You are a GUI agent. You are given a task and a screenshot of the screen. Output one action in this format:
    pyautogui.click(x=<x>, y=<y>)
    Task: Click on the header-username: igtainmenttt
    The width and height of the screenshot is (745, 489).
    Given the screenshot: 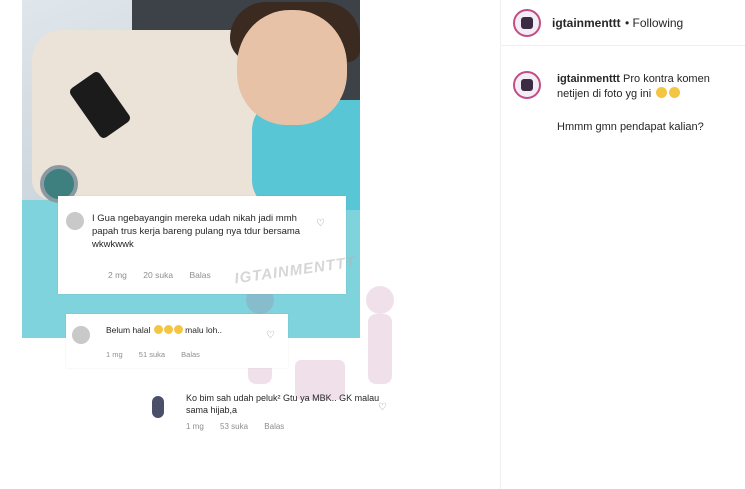 What is the action you would take?
    pyautogui.click(x=586, y=23)
    